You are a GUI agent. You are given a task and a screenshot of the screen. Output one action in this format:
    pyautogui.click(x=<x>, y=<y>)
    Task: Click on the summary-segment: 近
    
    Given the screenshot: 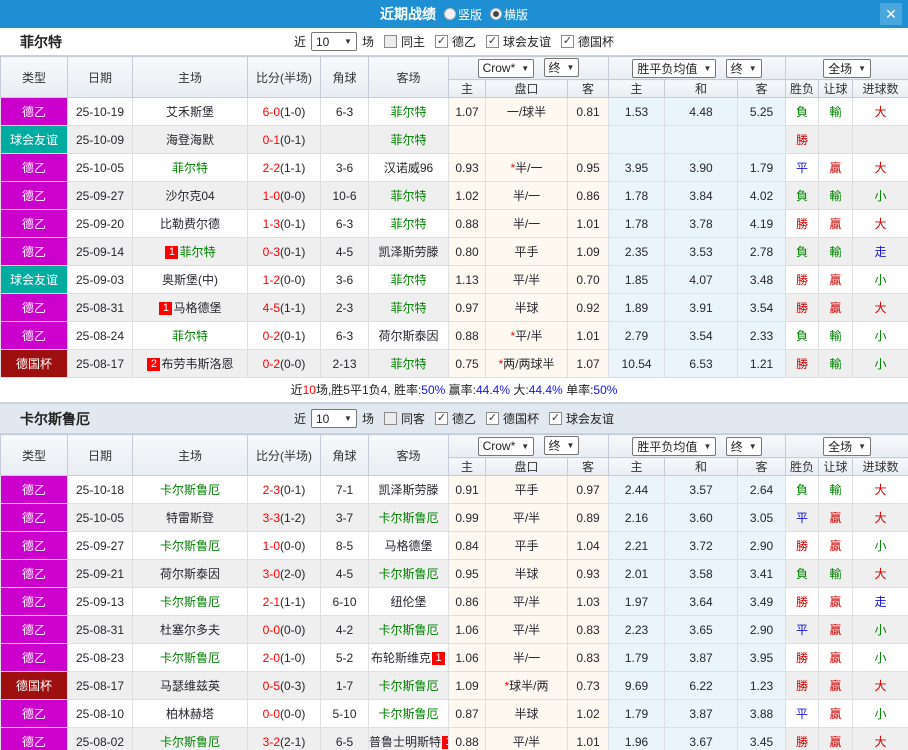 What is the action you would take?
    pyautogui.click(x=296, y=390)
    